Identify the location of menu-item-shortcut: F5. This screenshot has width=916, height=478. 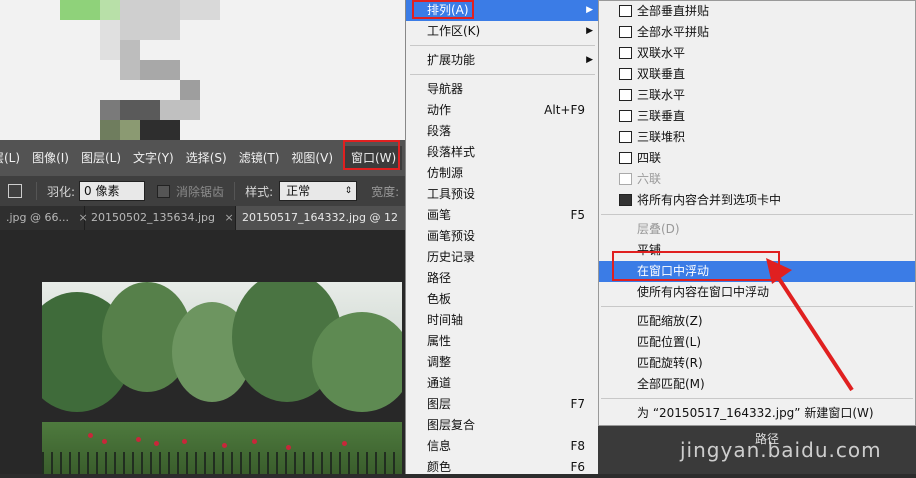
(577, 215).